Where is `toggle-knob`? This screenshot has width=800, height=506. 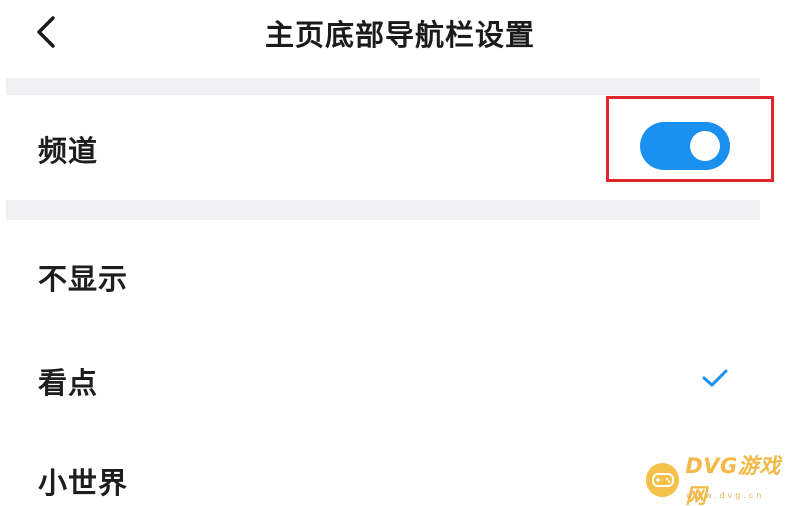
toggle-knob is located at coordinates (705, 146).